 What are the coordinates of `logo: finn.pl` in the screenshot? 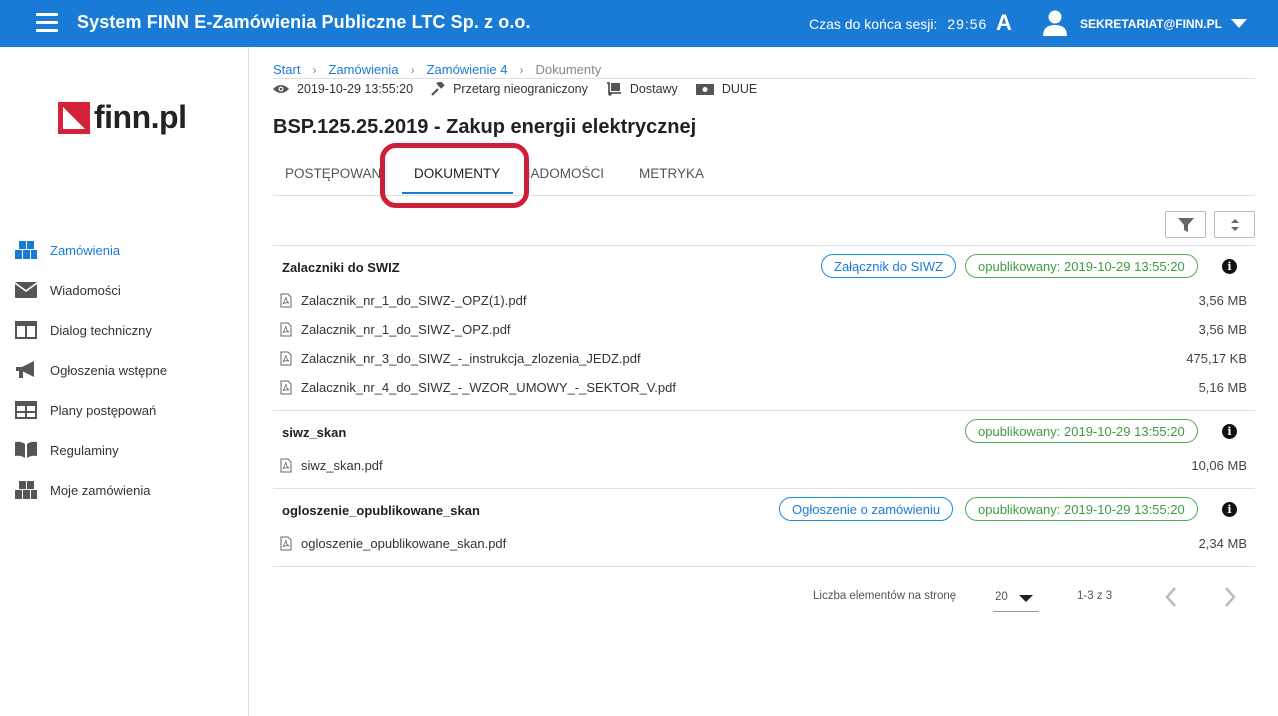 It's located at (122, 117).